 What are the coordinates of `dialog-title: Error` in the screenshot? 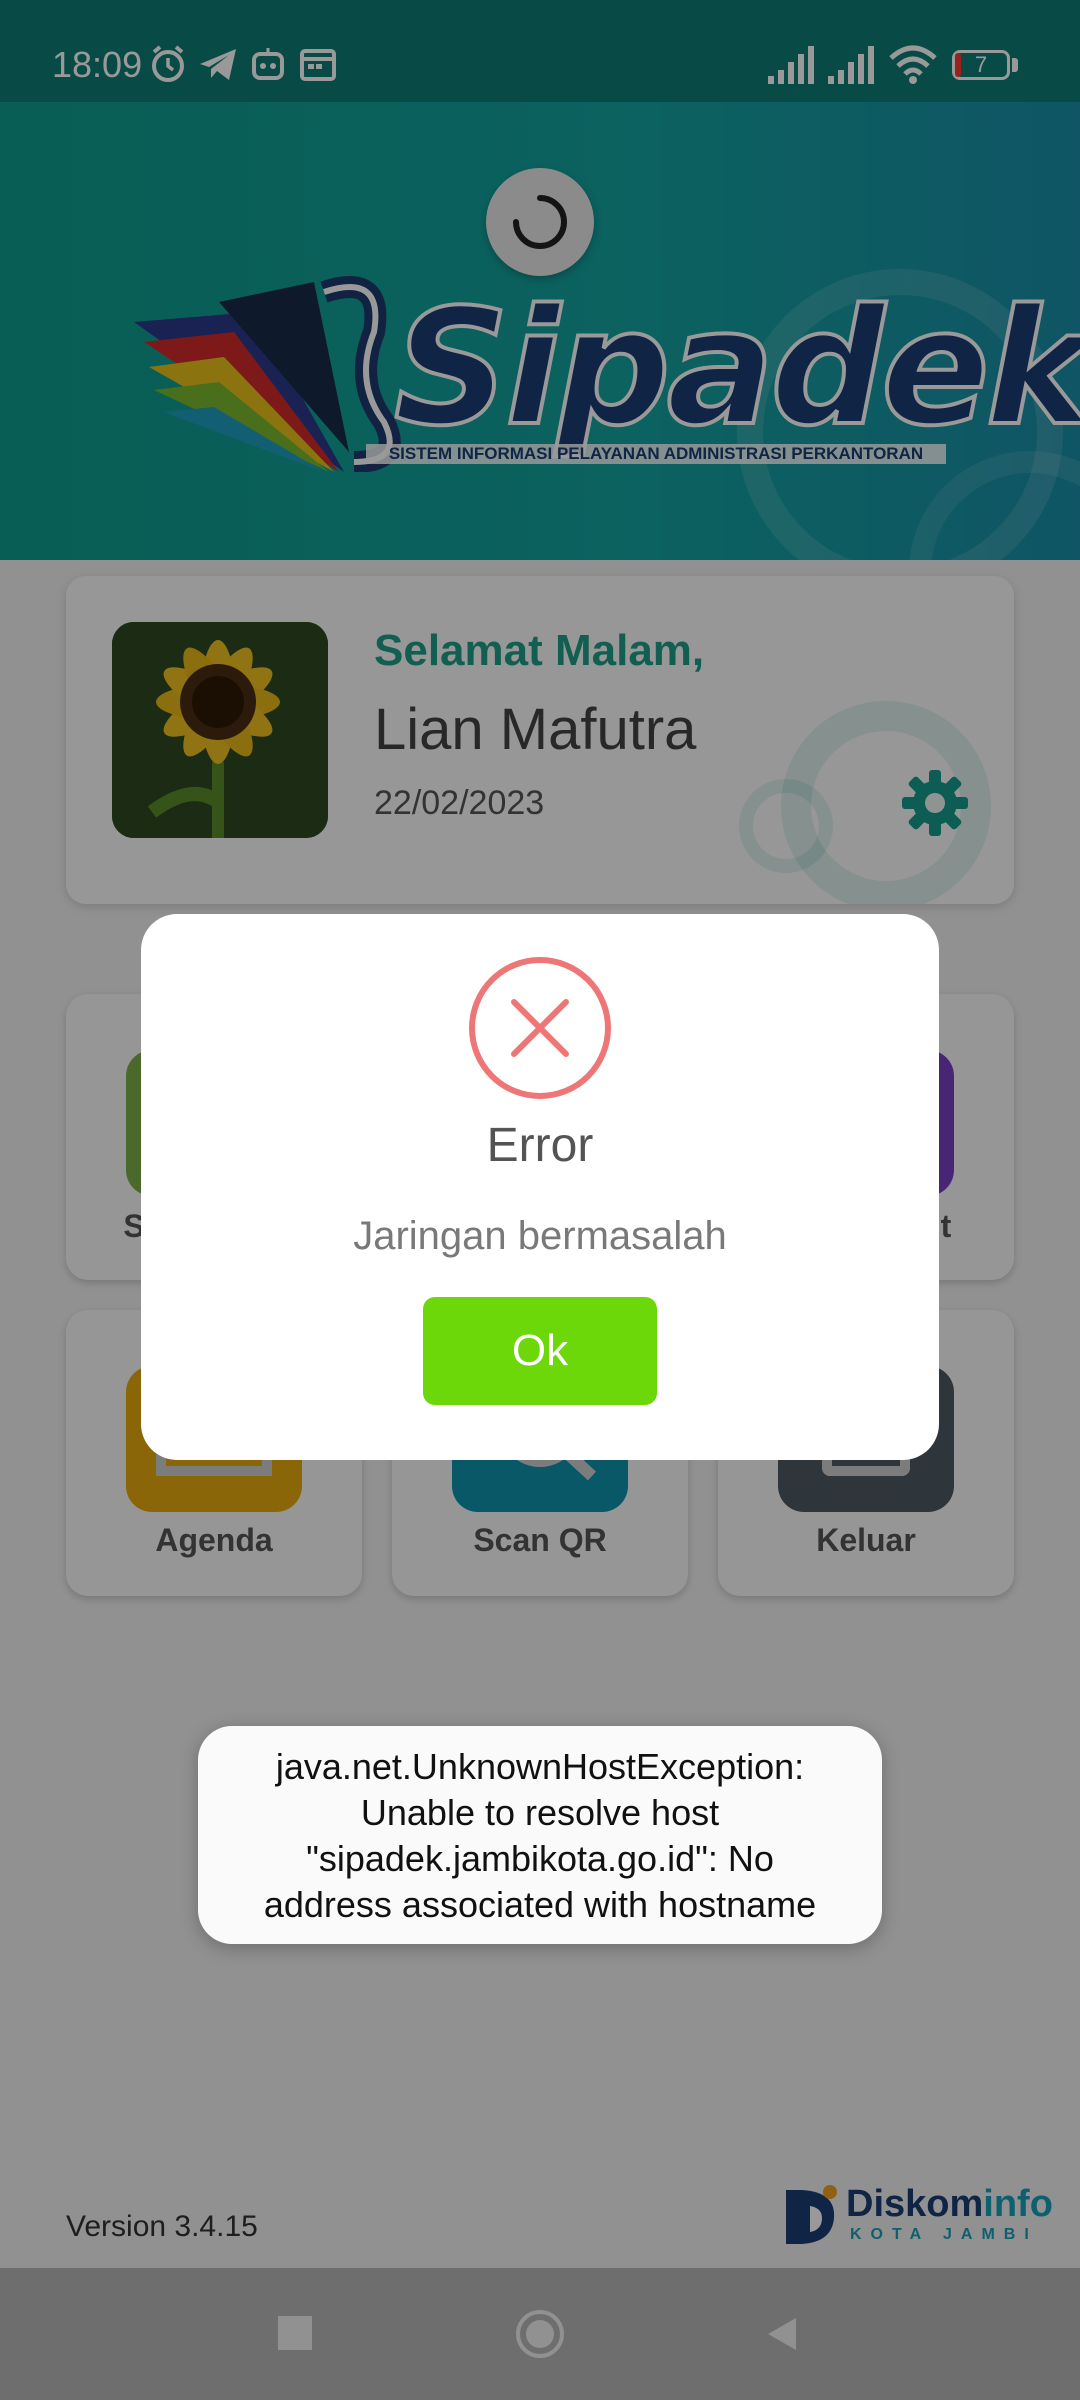 It's located at (540, 1145).